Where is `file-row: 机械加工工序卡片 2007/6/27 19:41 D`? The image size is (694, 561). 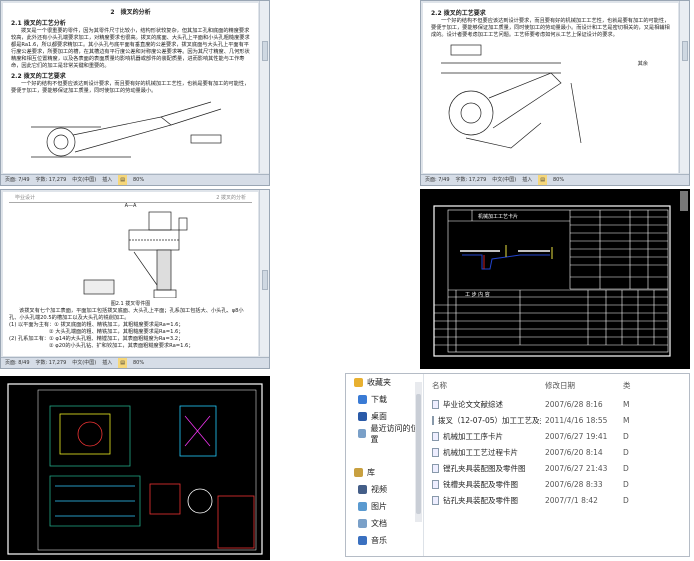
file-row: 机械加工工序卡片 2007/6/27 19:41 D is located at coordinates (557, 436).